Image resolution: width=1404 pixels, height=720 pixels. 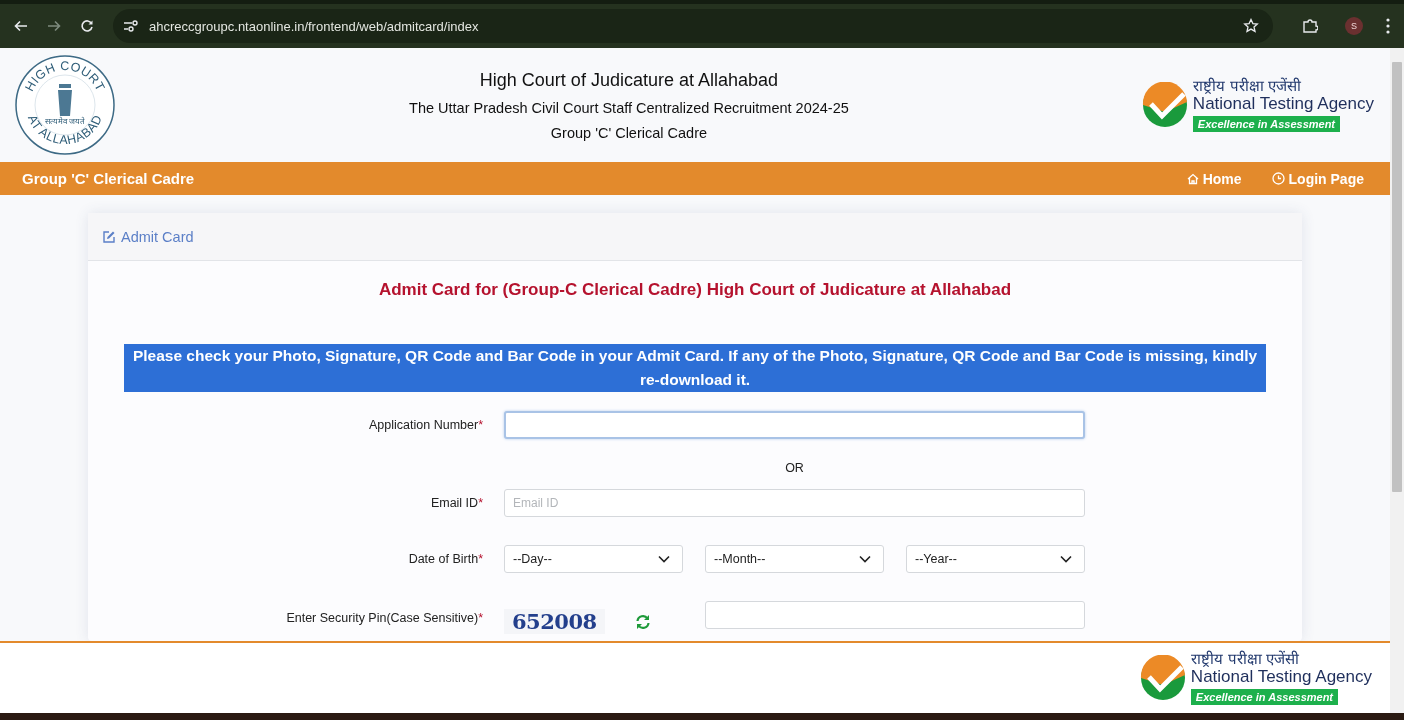 I want to click on forward-icon, so click(x=54, y=26).